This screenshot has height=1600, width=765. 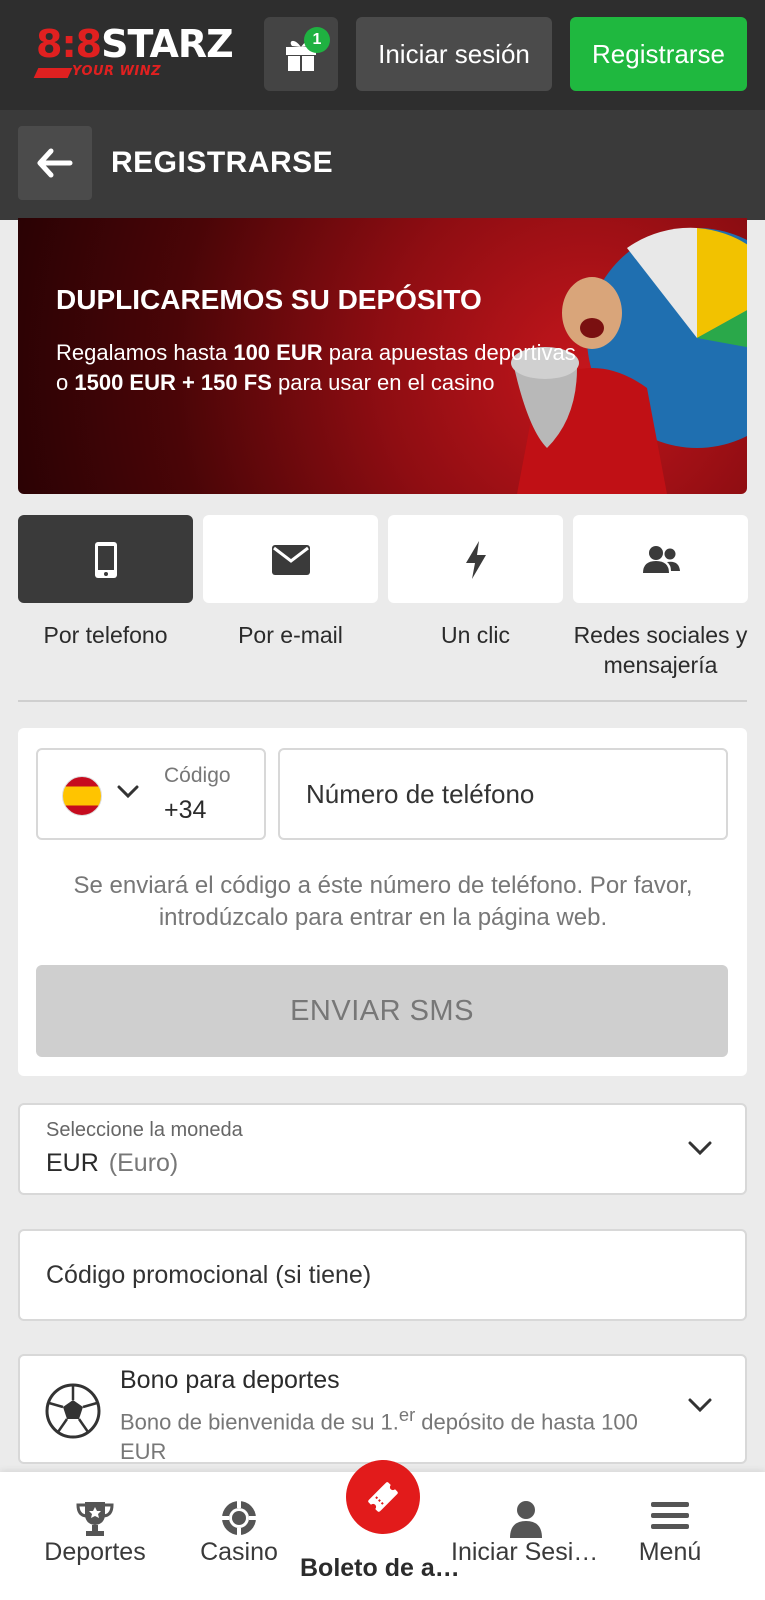 What do you see at coordinates (239, 1552) in the screenshot?
I see `nav-casino-label: Casino` at bounding box center [239, 1552].